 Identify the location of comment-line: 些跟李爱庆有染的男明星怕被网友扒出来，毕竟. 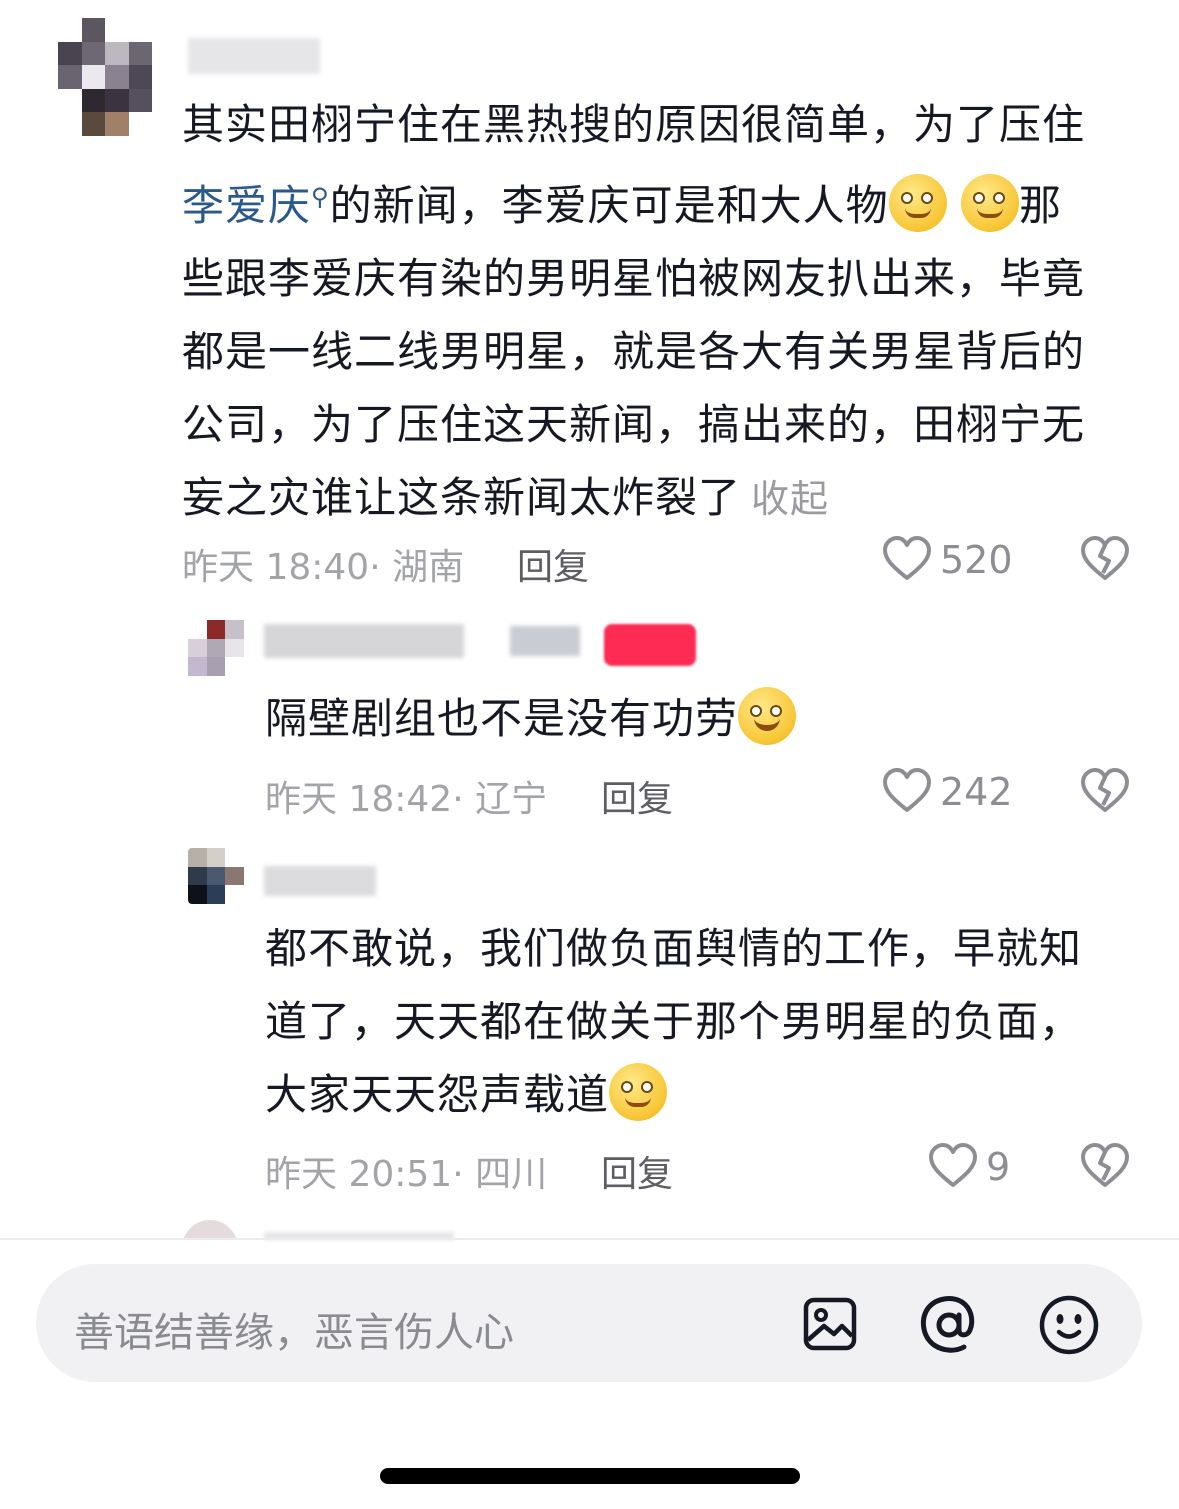
(634, 278).